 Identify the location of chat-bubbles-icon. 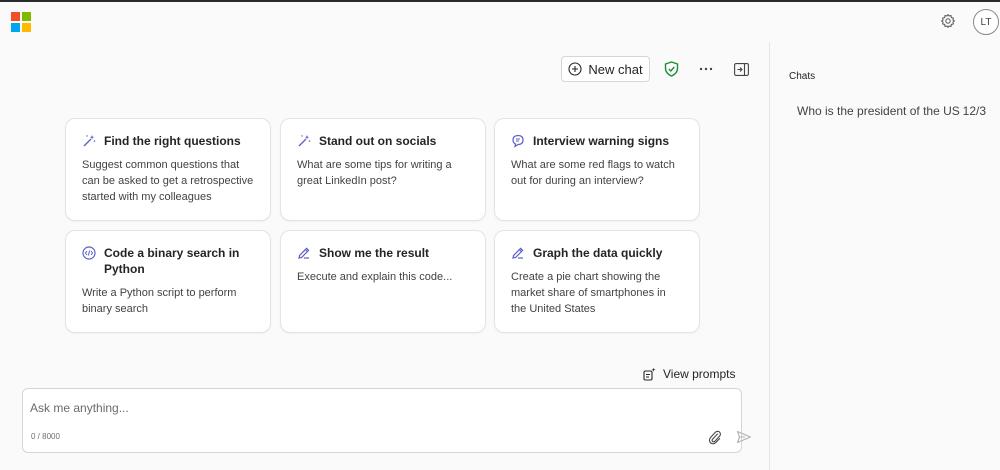
(518, 141).